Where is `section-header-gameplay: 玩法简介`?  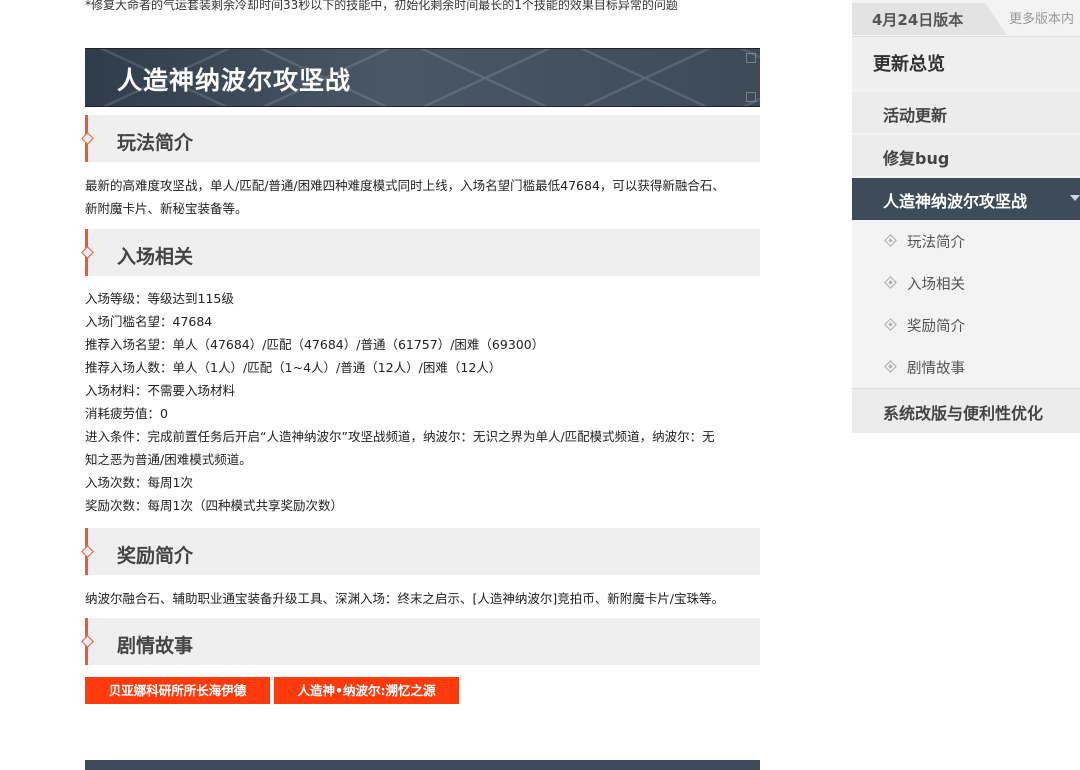 section-header-gameplay: 玩法简介 is located at coordinates (420, 138).